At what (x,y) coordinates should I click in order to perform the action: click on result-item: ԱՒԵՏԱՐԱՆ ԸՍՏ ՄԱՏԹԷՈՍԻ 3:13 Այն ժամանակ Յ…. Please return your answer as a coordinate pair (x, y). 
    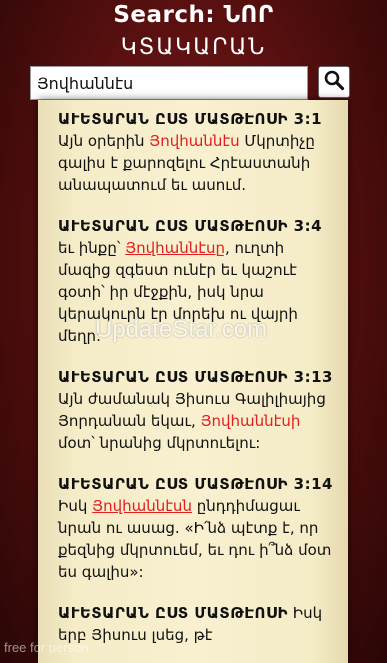
    Looking at the image, I should click on (197, 410).